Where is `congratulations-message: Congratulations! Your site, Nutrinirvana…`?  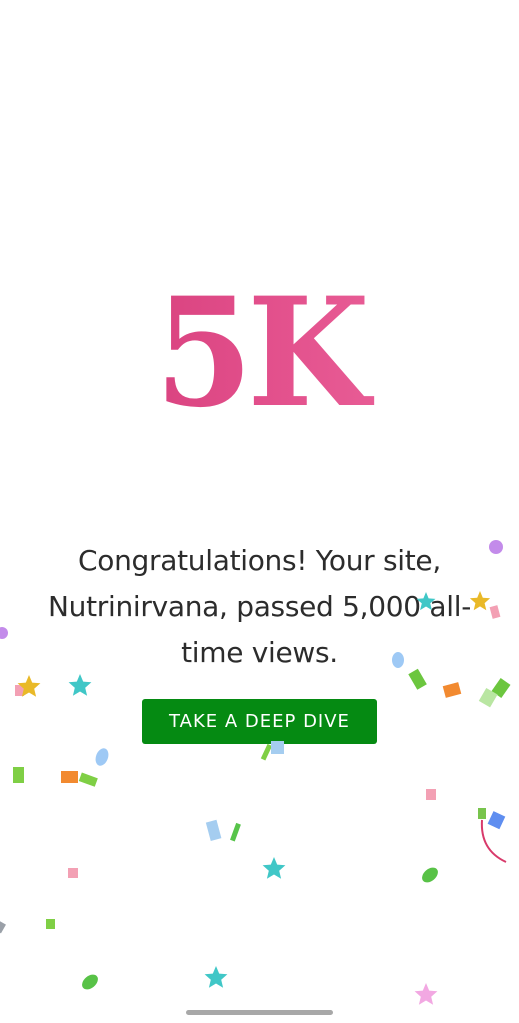
congratulations-message: Congratulations! Your site, Nutrinirvana… is located at coordinates (259, 606).